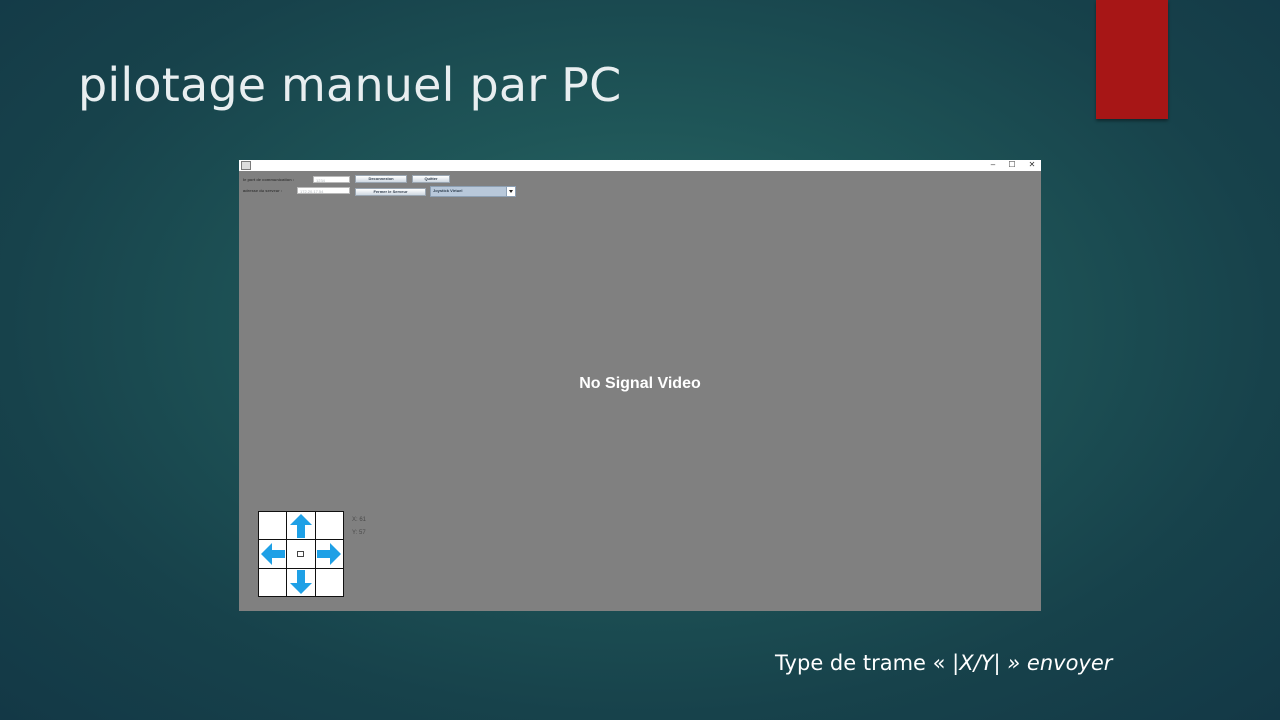 The width and height of the screenshot is (1280, 720). I want to click on maximize-button: ☐, so click(1012, 164).